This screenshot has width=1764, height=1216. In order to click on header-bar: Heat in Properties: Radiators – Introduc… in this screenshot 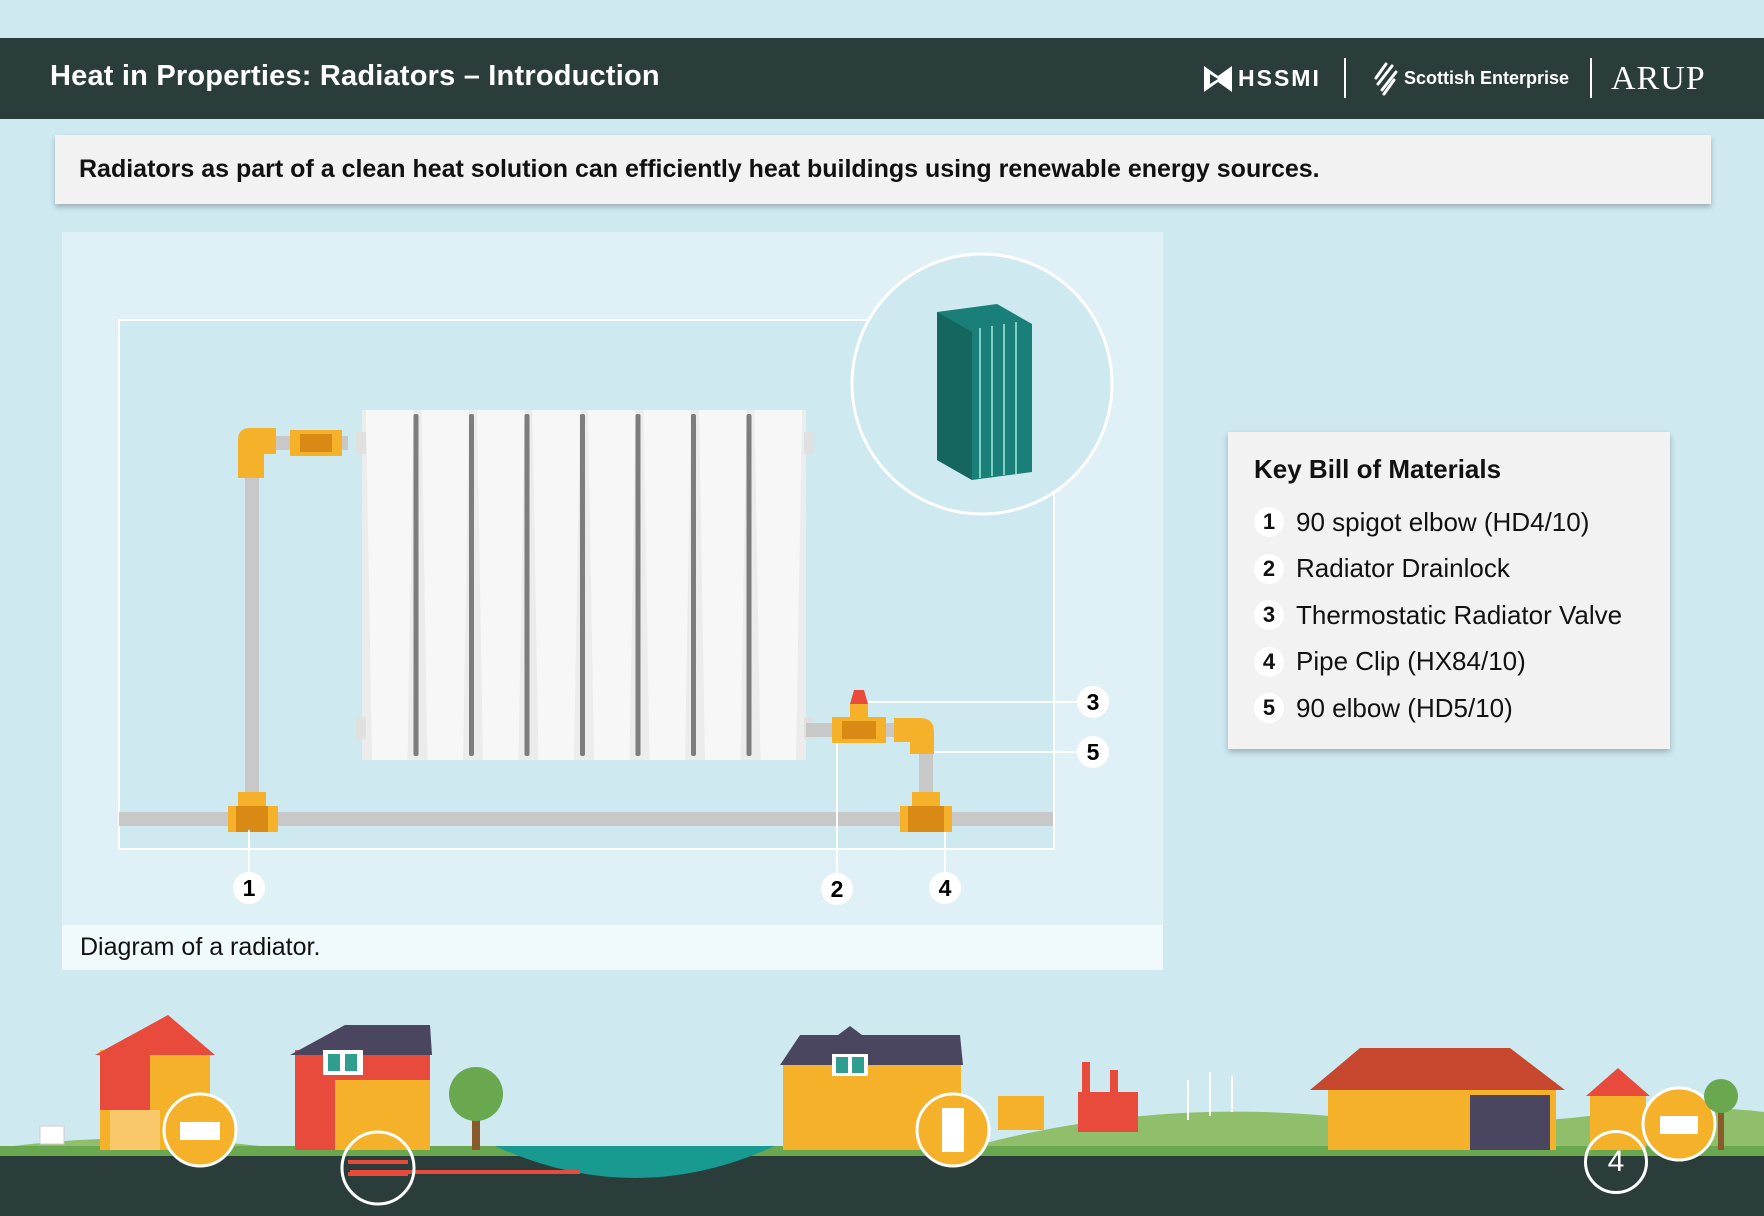, I will do `click(882, 78)`.